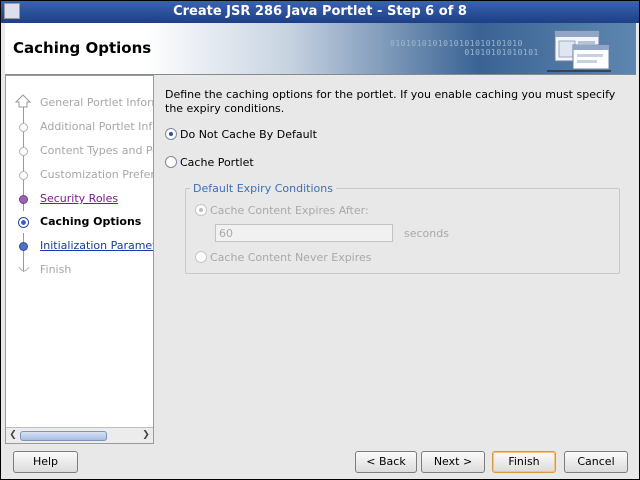 This screenshot has width=640, height=480. Describe the element at coordinates (453, 462) in the screenshot. I see `next-button: Next >` at that location.